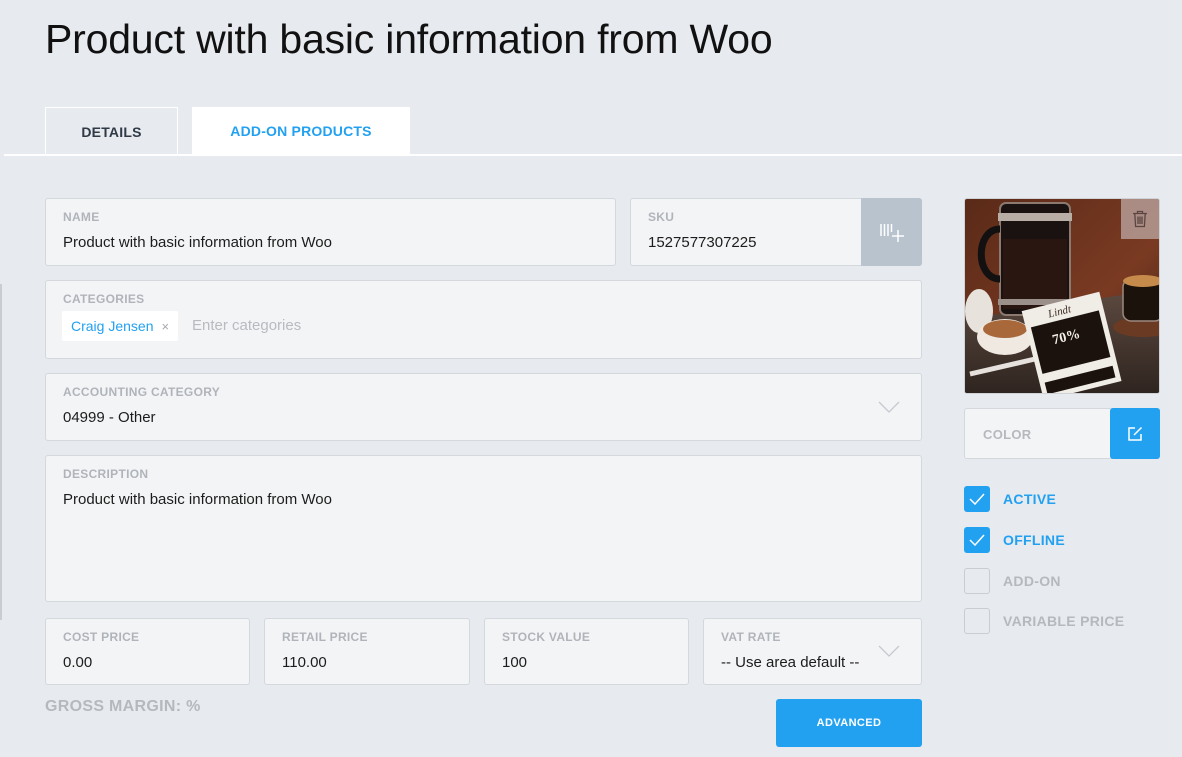  I want to click on description-value: Product with basic information from Woo, so click(197, 499).